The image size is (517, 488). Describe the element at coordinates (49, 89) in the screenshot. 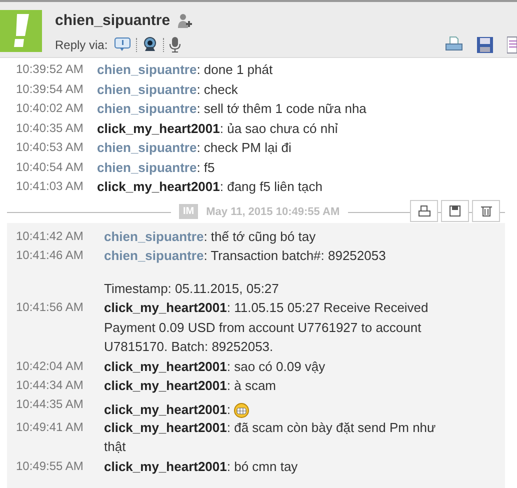

I see `message-time: 10:39:54 AM` at that location.